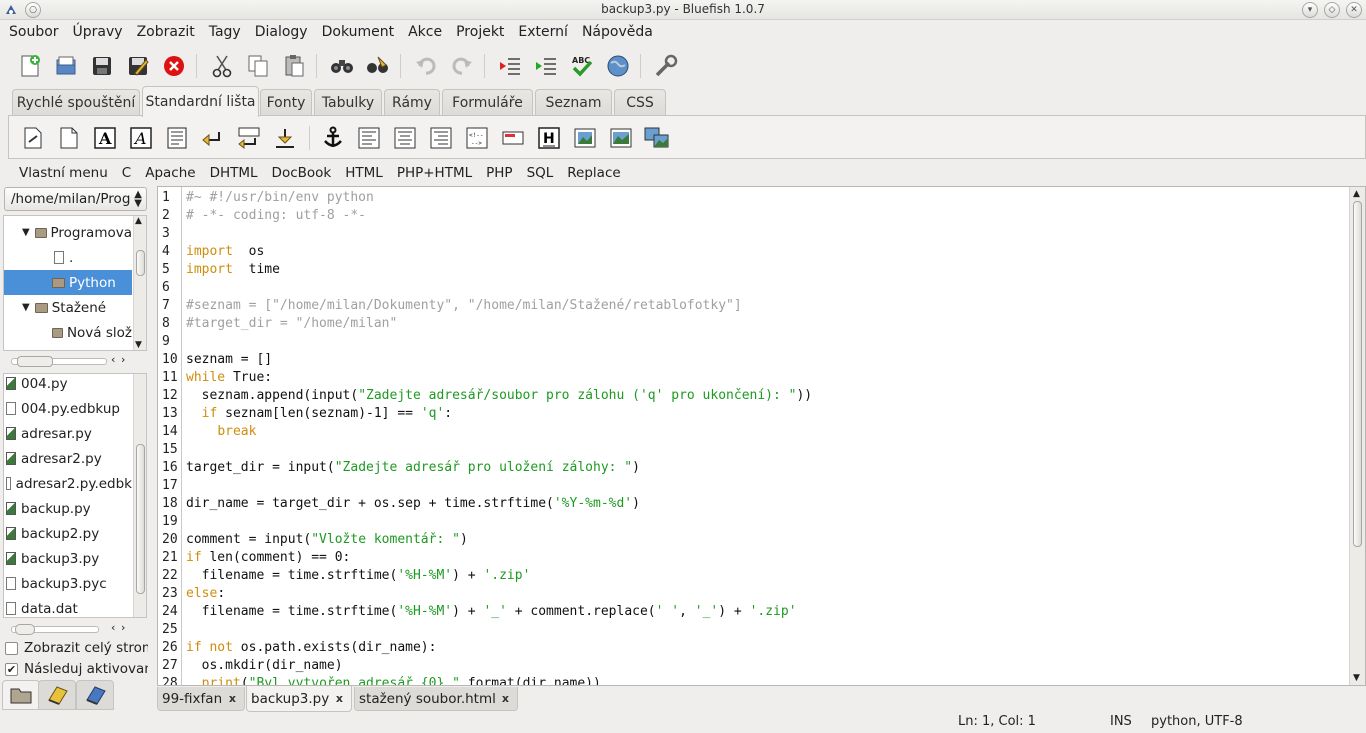  What do you see at coordinates (549, 138) in the screenshot?
I see `heading-icon: H` at bounding box center [549, 138].